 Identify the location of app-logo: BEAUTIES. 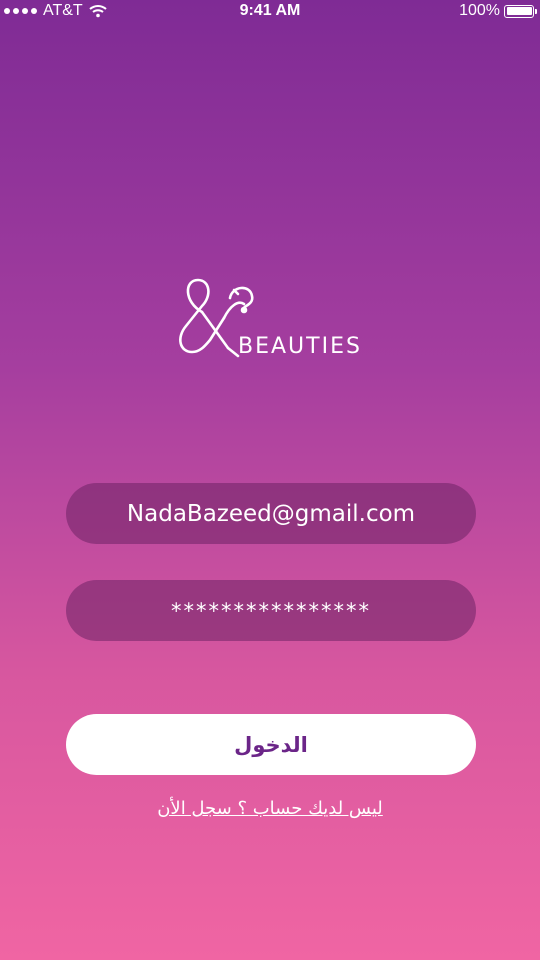
(272, 318).